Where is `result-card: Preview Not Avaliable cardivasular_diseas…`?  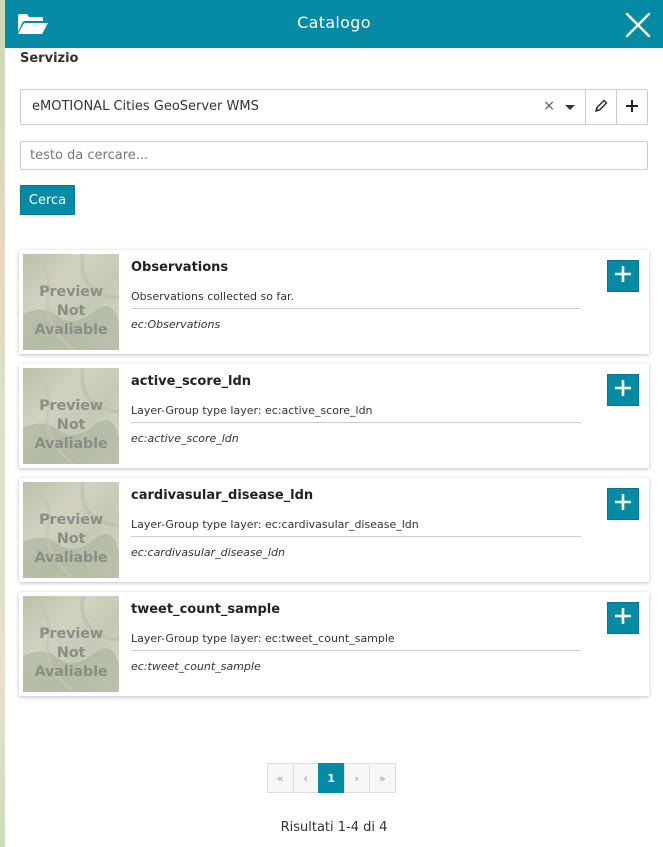
result-card: Preview Not Avaliable cardivasular_diseas… is located at coordinates (334, 530).